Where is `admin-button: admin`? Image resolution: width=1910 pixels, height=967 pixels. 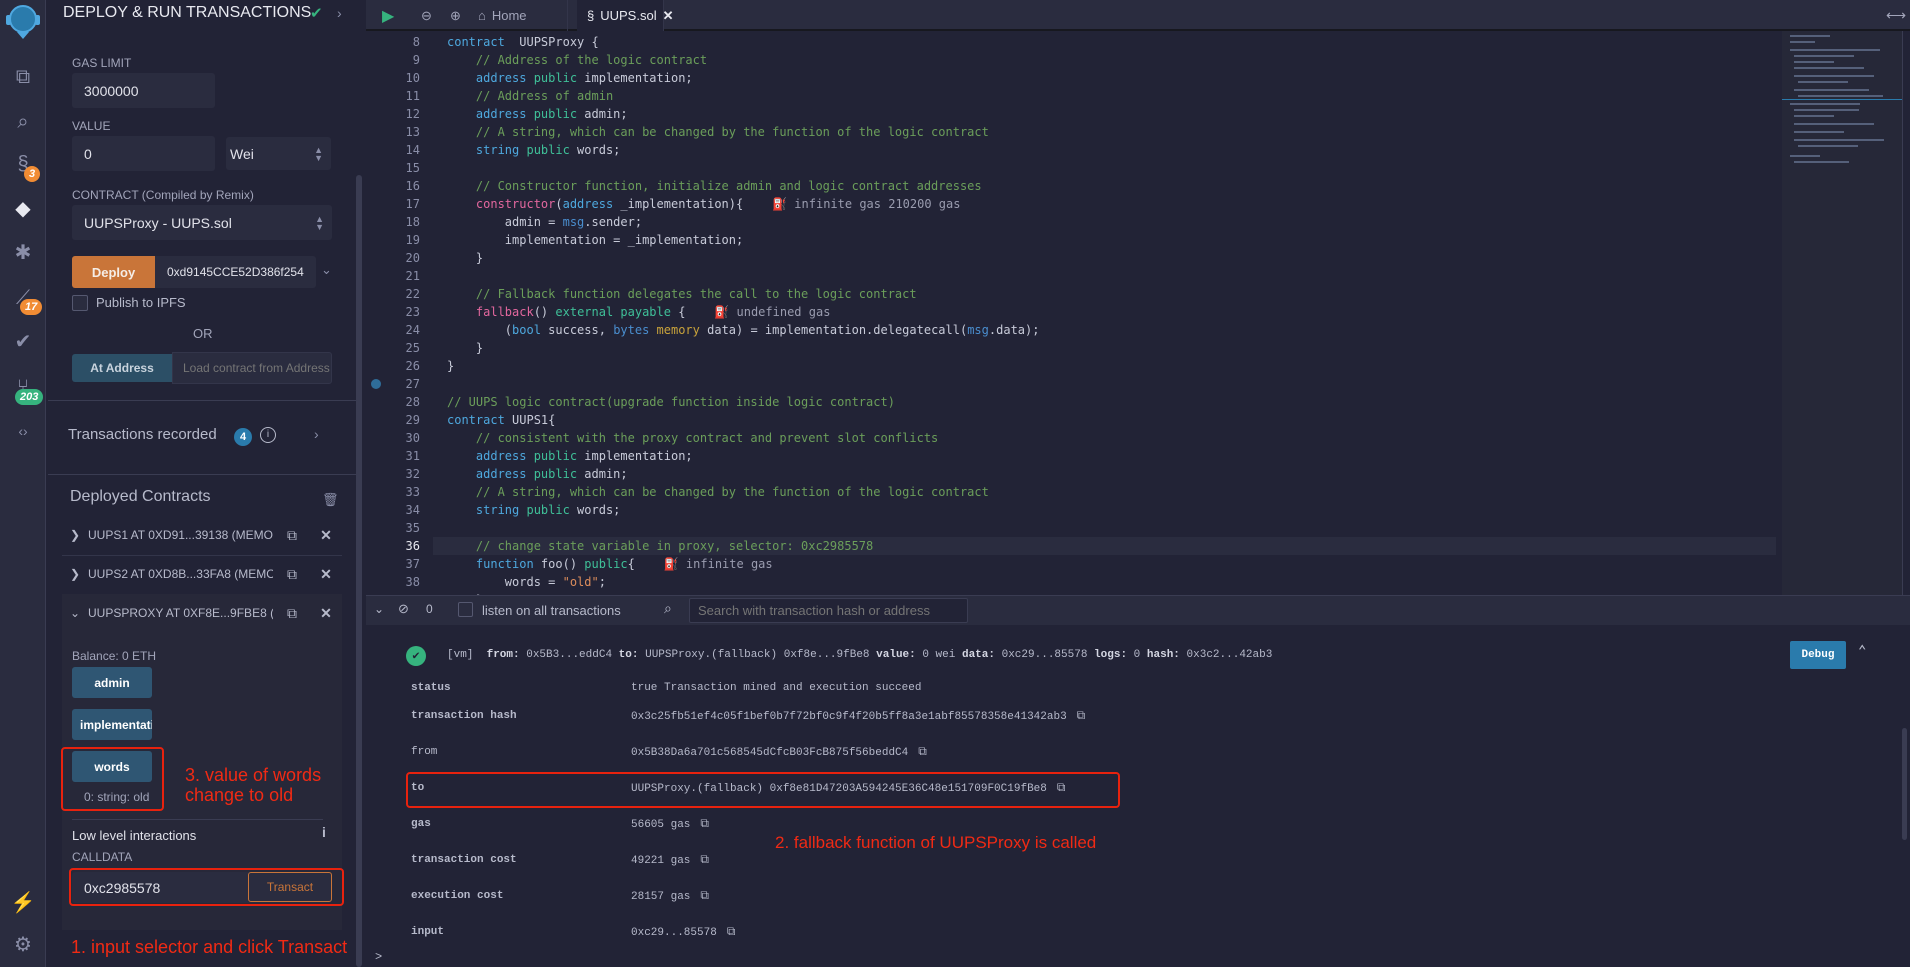 admin-button: admin is located at coordinates (112, 682).